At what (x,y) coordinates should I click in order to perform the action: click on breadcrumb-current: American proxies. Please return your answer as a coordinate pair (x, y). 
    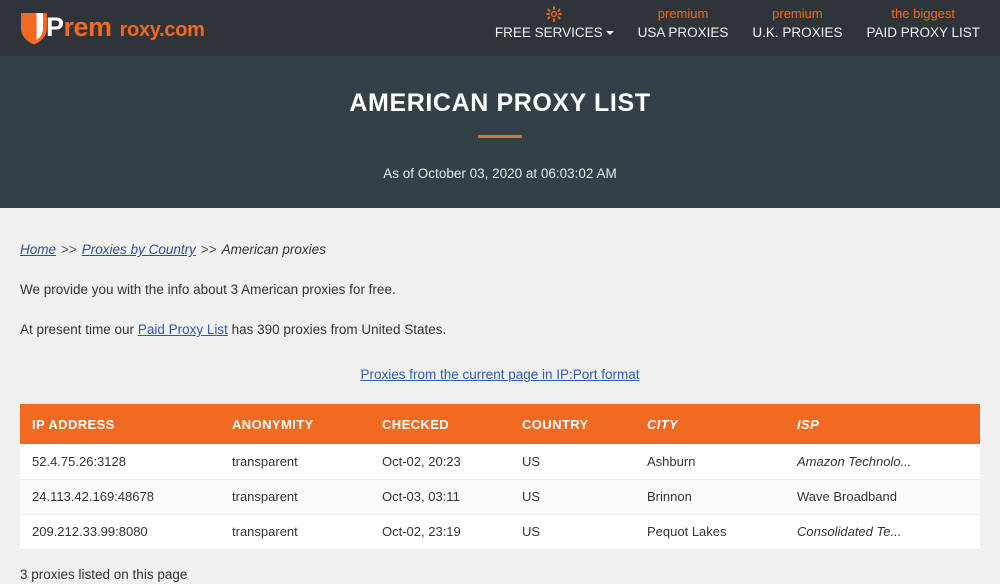
    Looking at the image, I should click on (273, 249).